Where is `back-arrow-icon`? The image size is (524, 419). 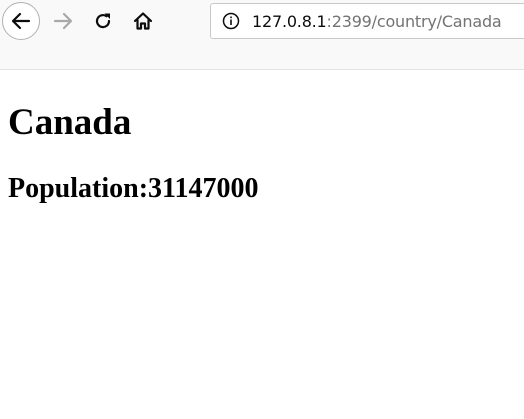
back-arrow-icon is located at coordinates (21, 21).